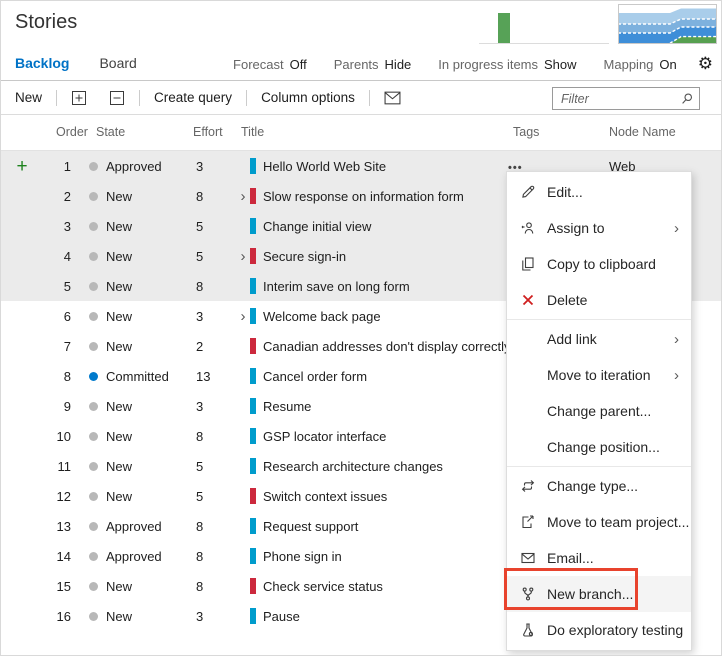 This screenshot has width=722, height=656. What do you see at coordinates (21, 166) in the screenshot?
I see `add-item-button: +` at bounding box center [21, 166].